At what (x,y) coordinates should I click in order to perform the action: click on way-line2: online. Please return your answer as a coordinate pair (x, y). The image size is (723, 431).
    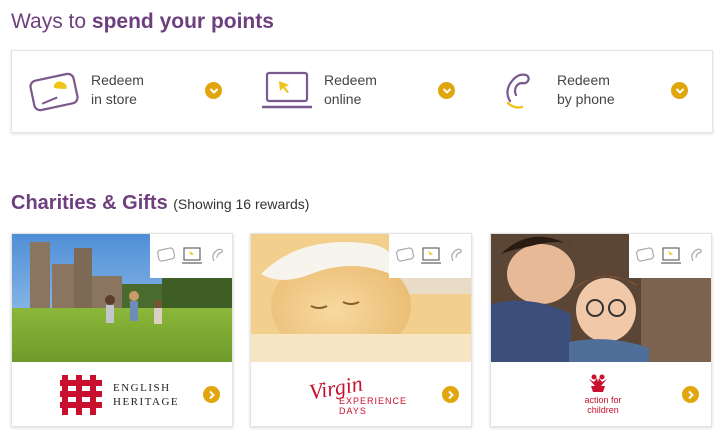
    Looking at the image, I should click on (343, 99).